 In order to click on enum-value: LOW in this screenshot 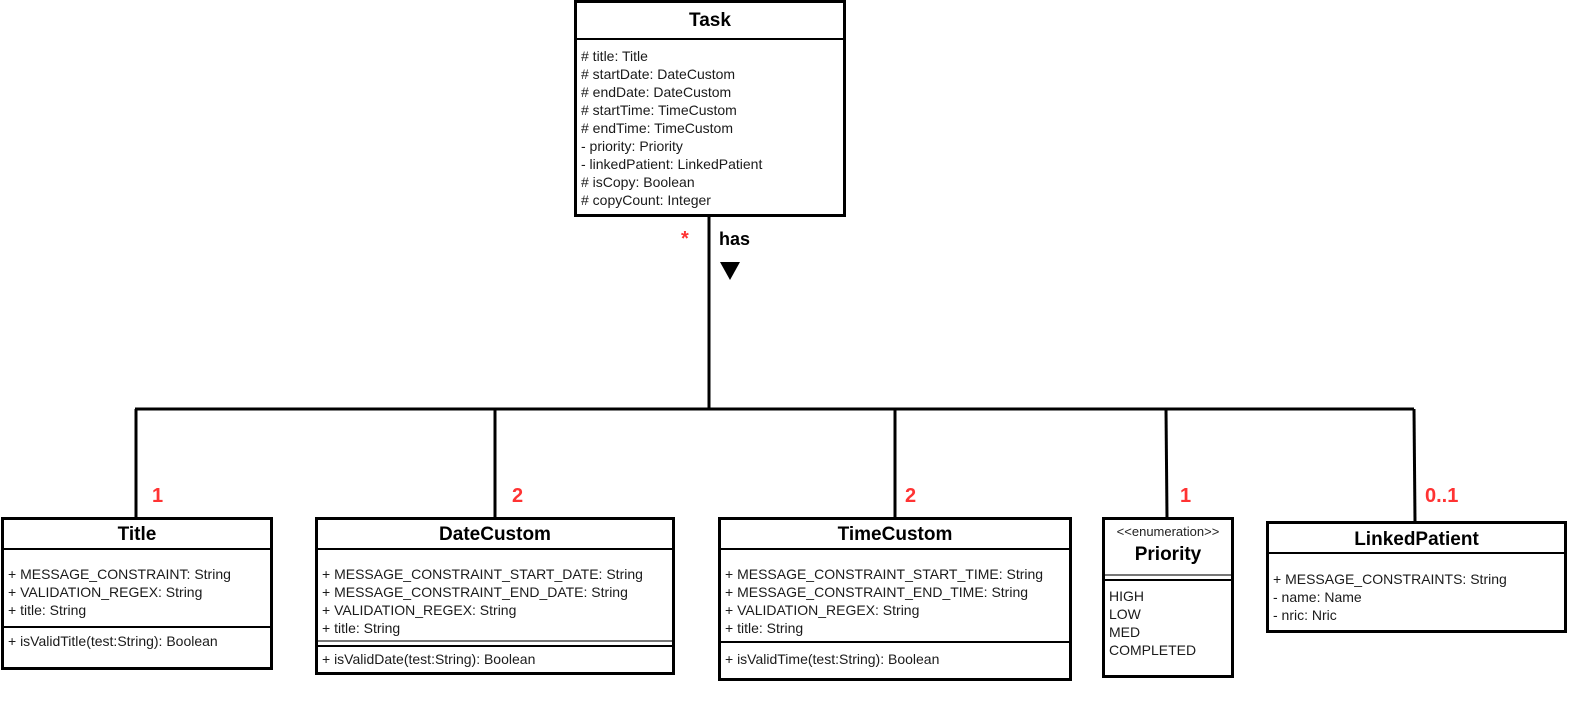, I will do `click(1125, 614)`.